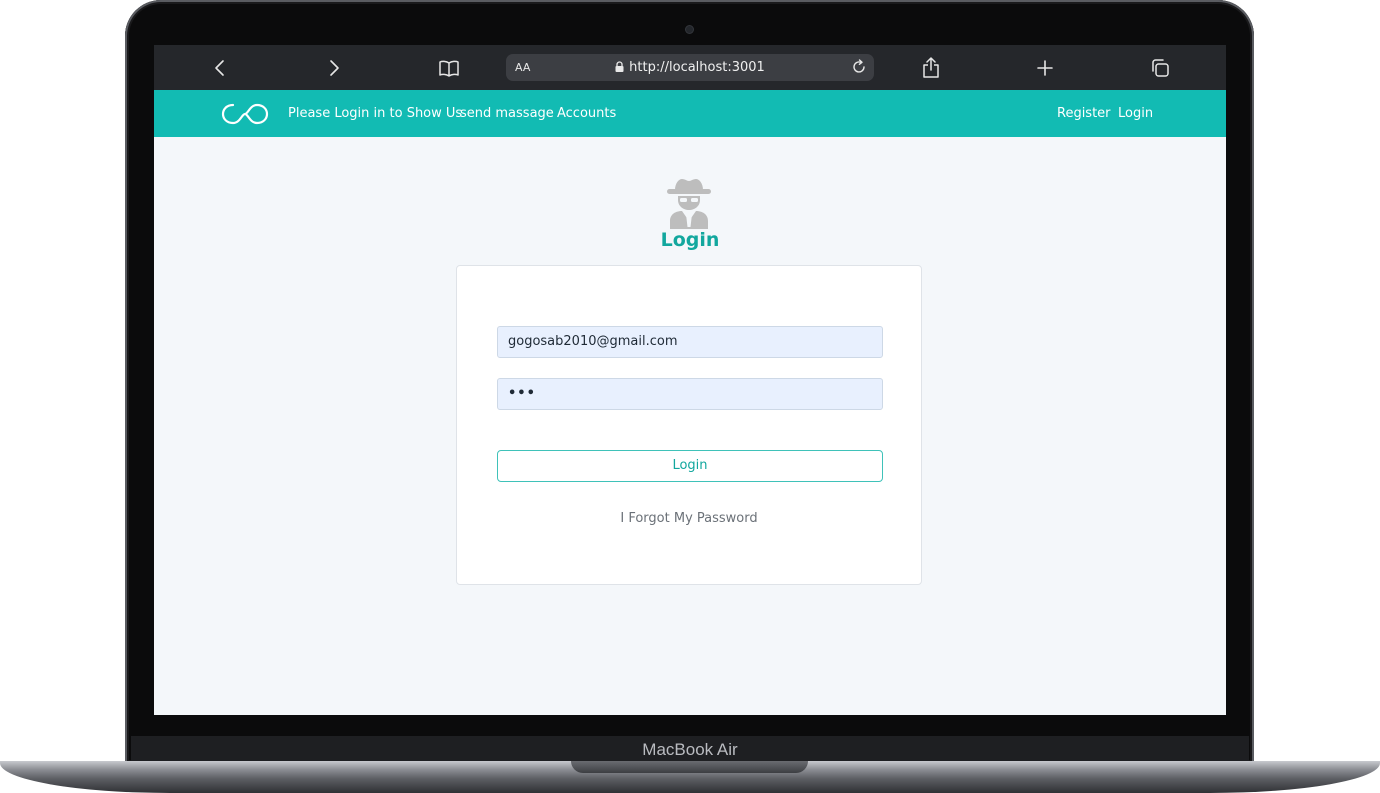 The height and width of the screenshot is (793, 1380). What do you see at coordinates (220, 68) in the screenshot?
I see `back-icon` at bounding box center [220, 68].